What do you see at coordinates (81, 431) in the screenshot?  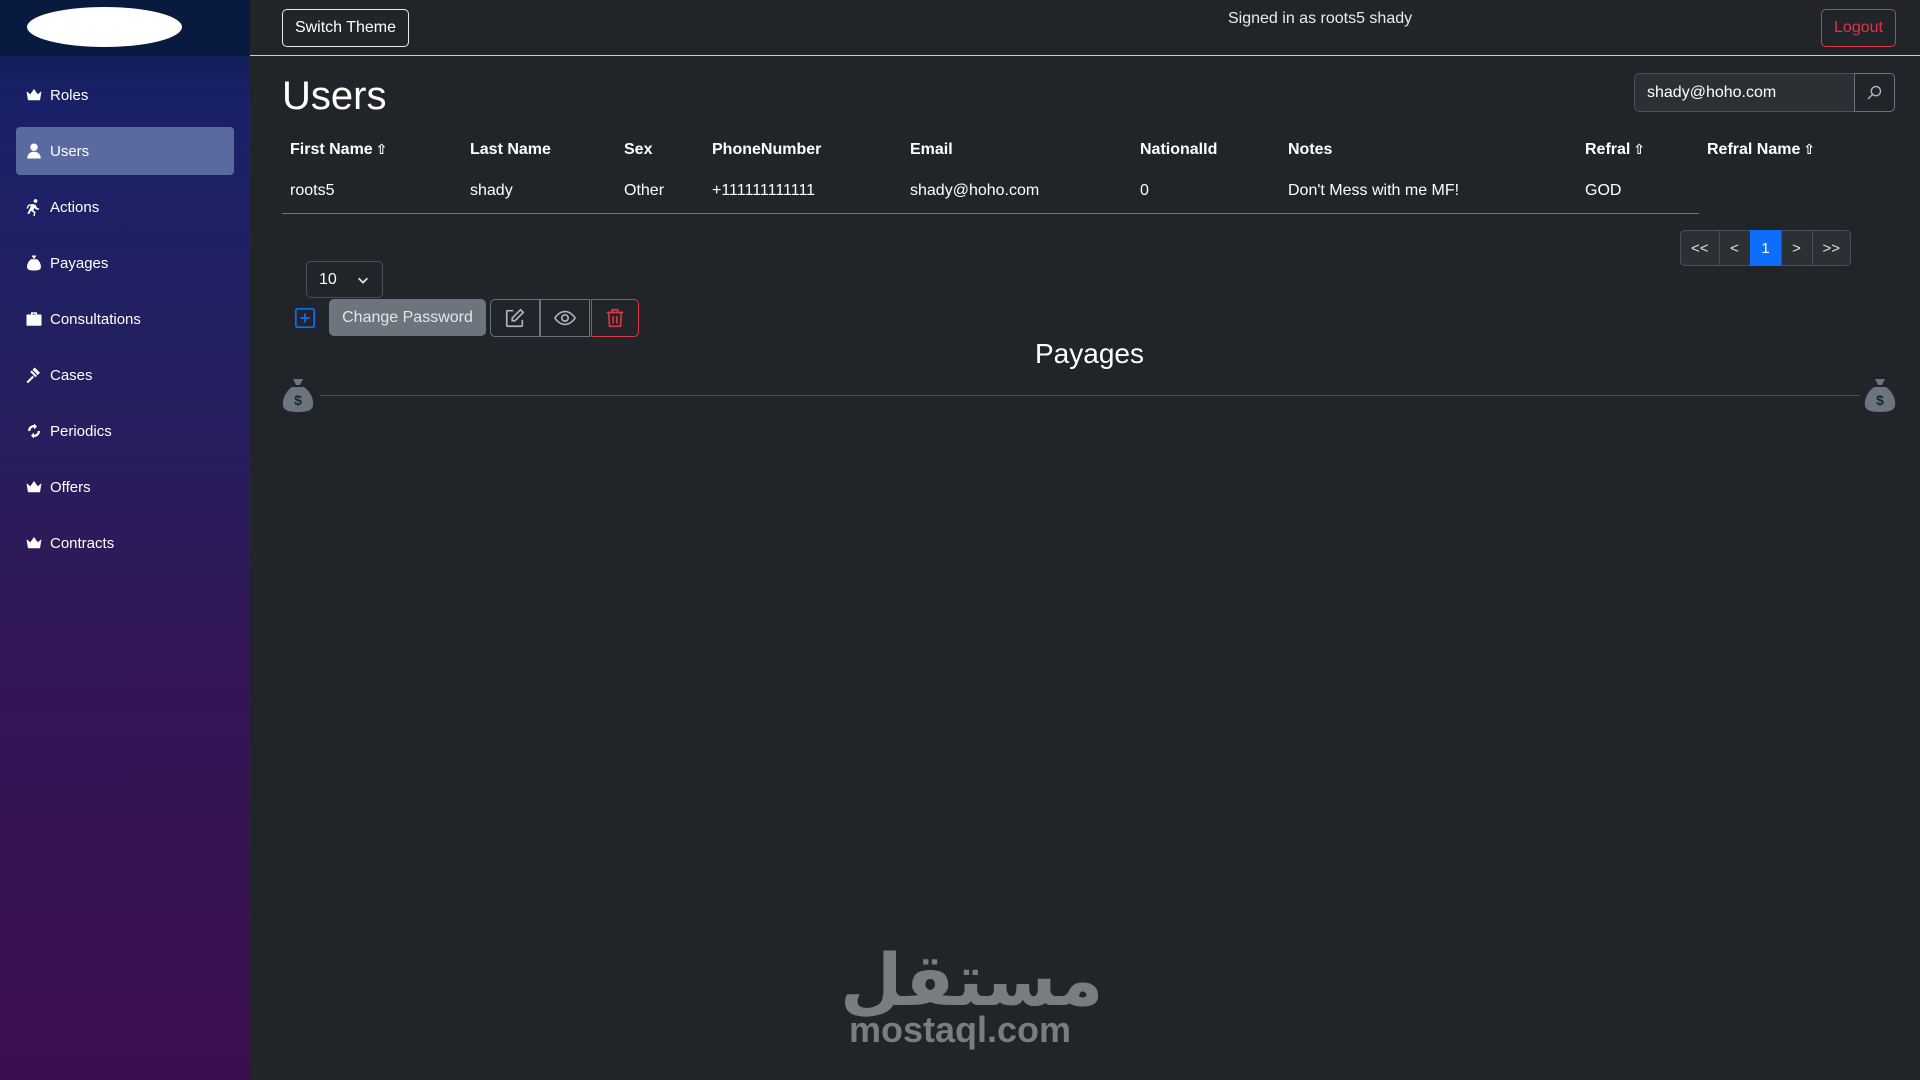 I see `sidebar-item-label: Periodics` at bounding box center [81, 431].